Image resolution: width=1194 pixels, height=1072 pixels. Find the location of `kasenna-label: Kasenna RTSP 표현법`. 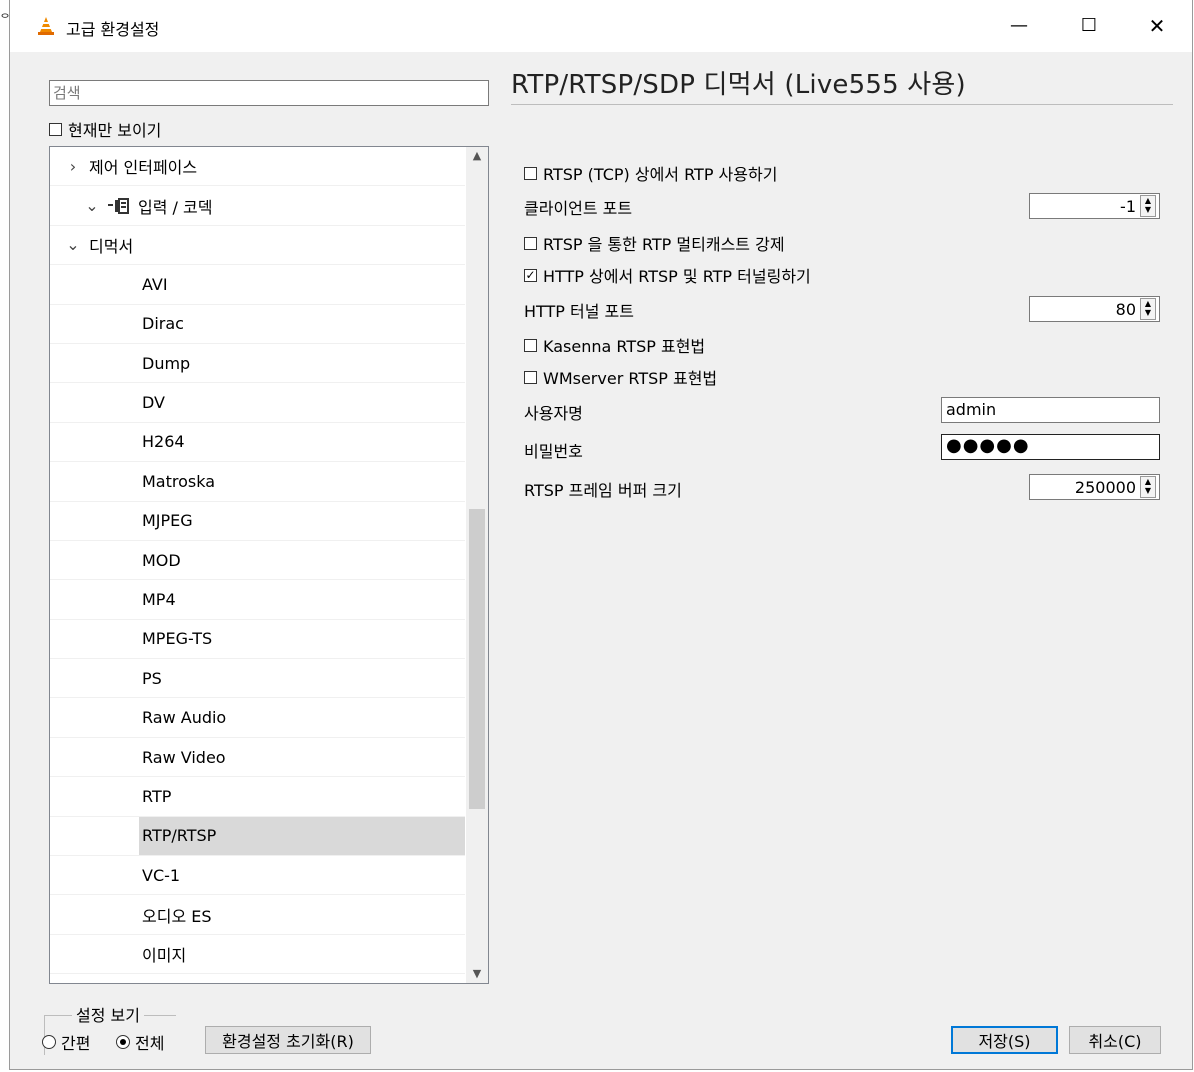

kasenna-label: Kasenna RTSP 표현법 is located at coordinates (624, 346).